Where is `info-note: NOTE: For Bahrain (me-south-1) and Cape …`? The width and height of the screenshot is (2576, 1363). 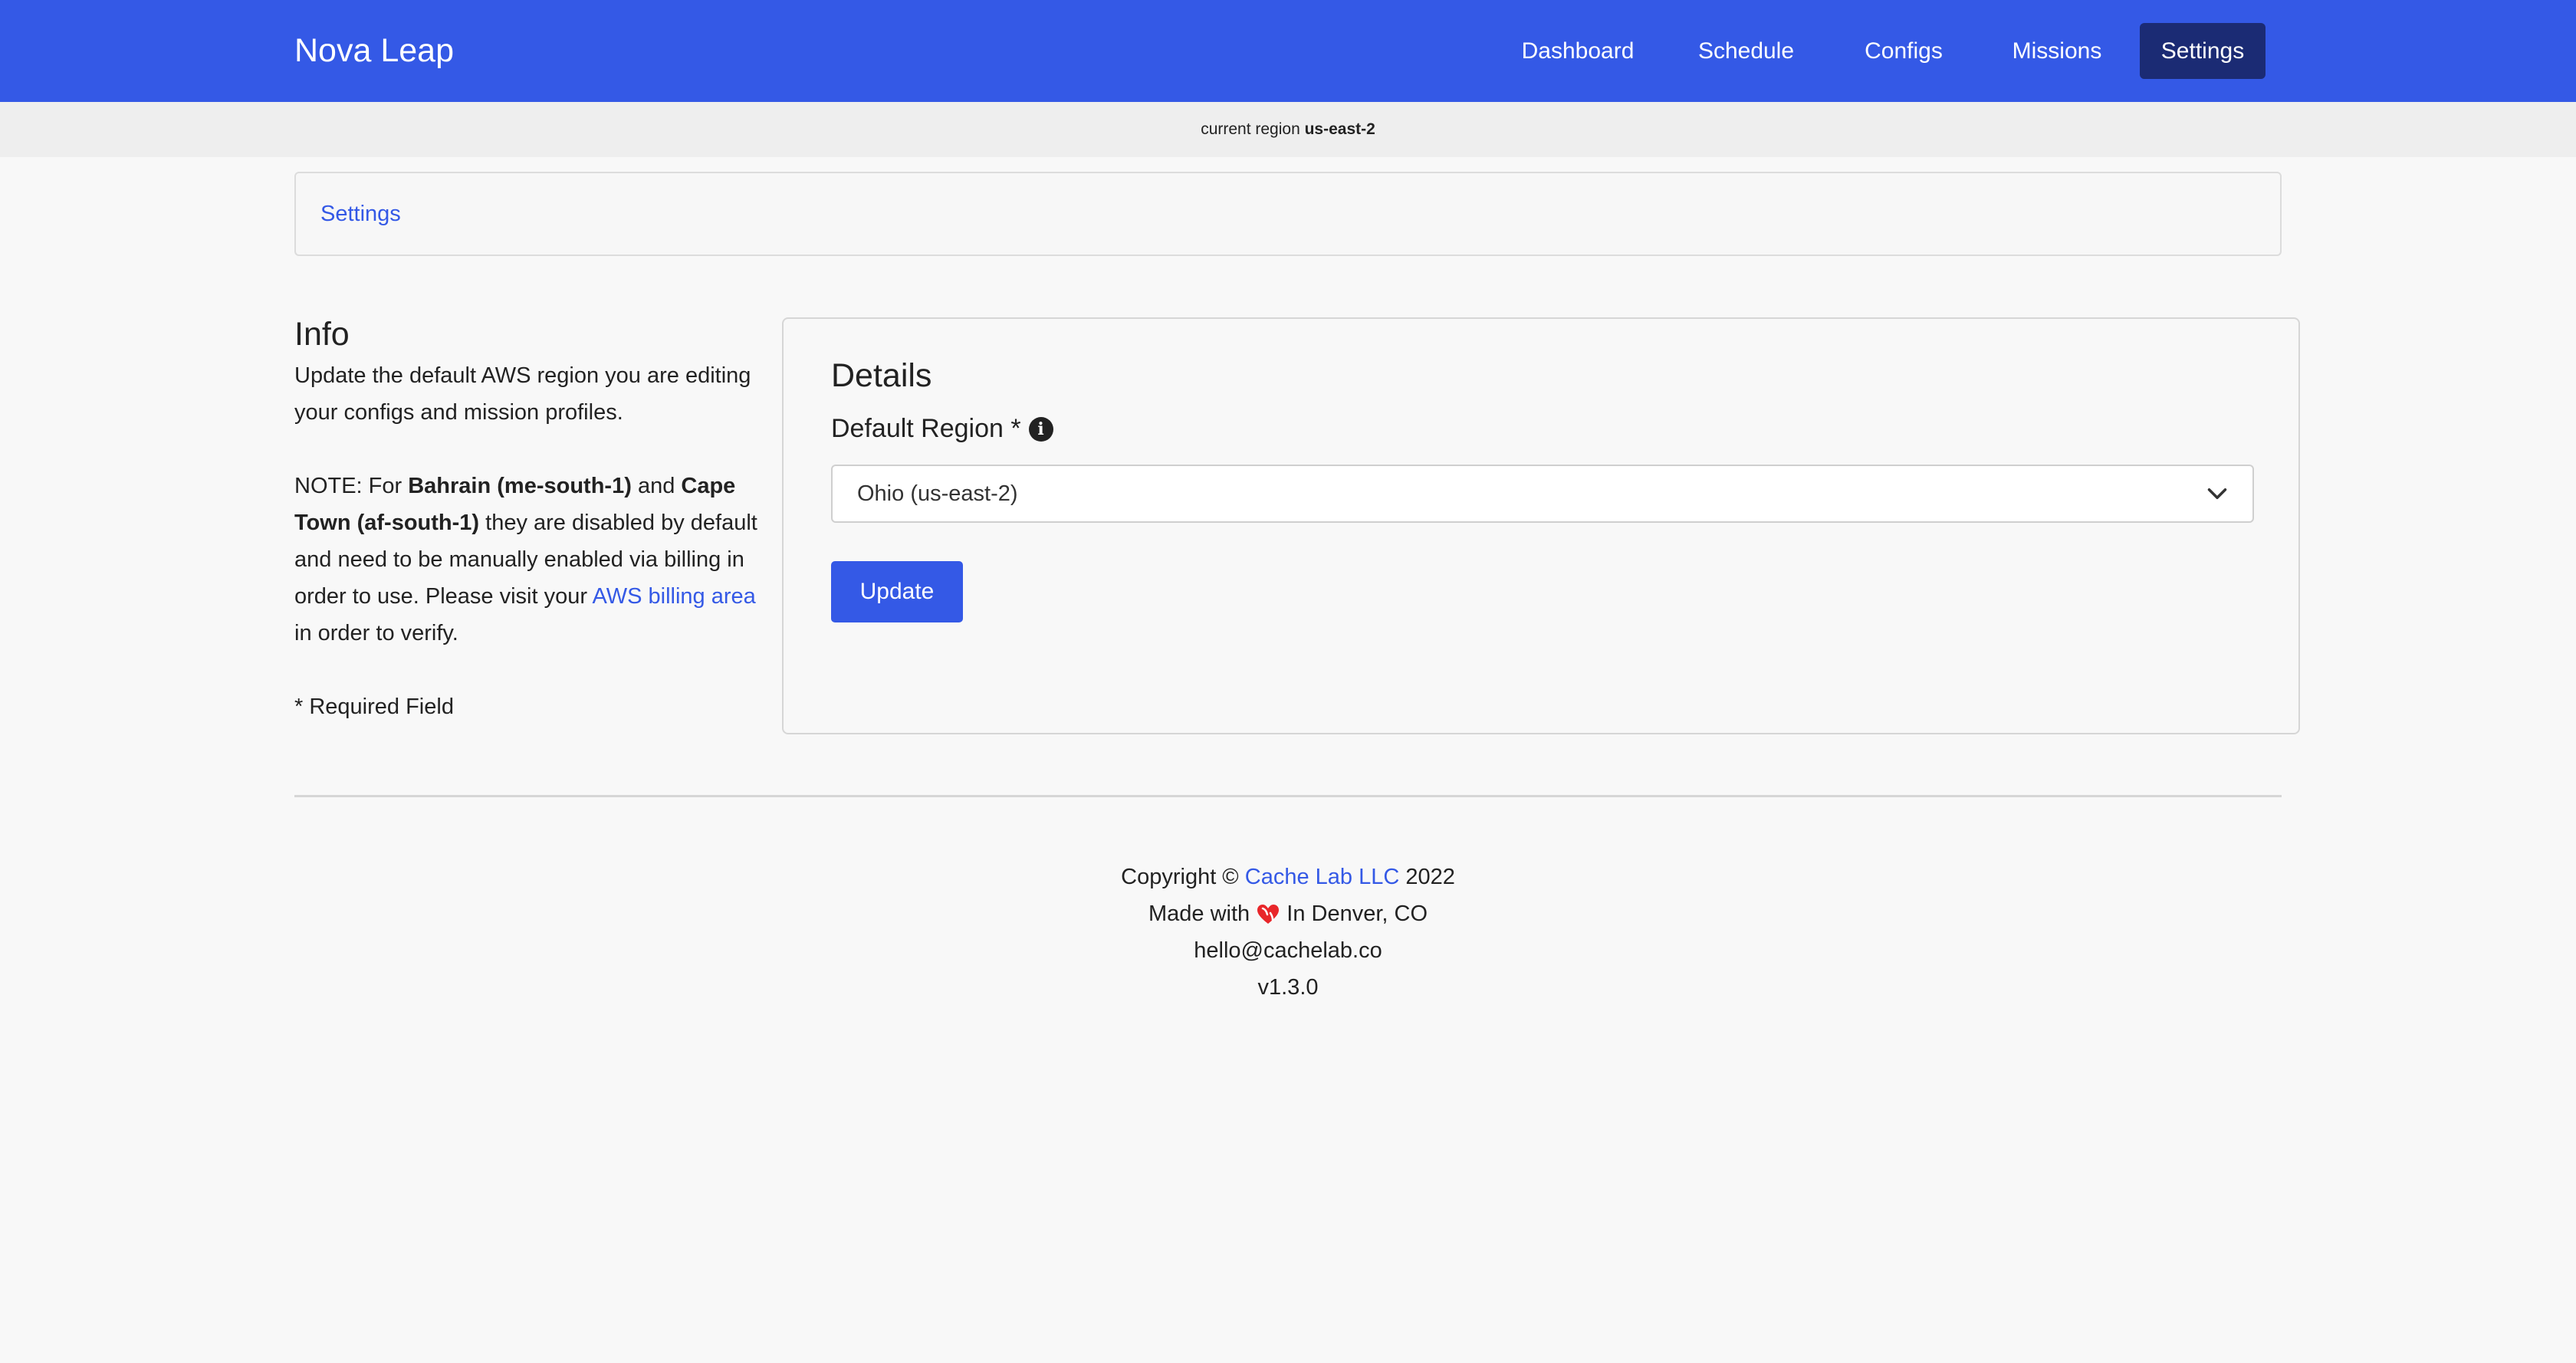 info-note: NOTE: For Bahrain (me-south-1) and Cape … is located at coordinates (525, 559).